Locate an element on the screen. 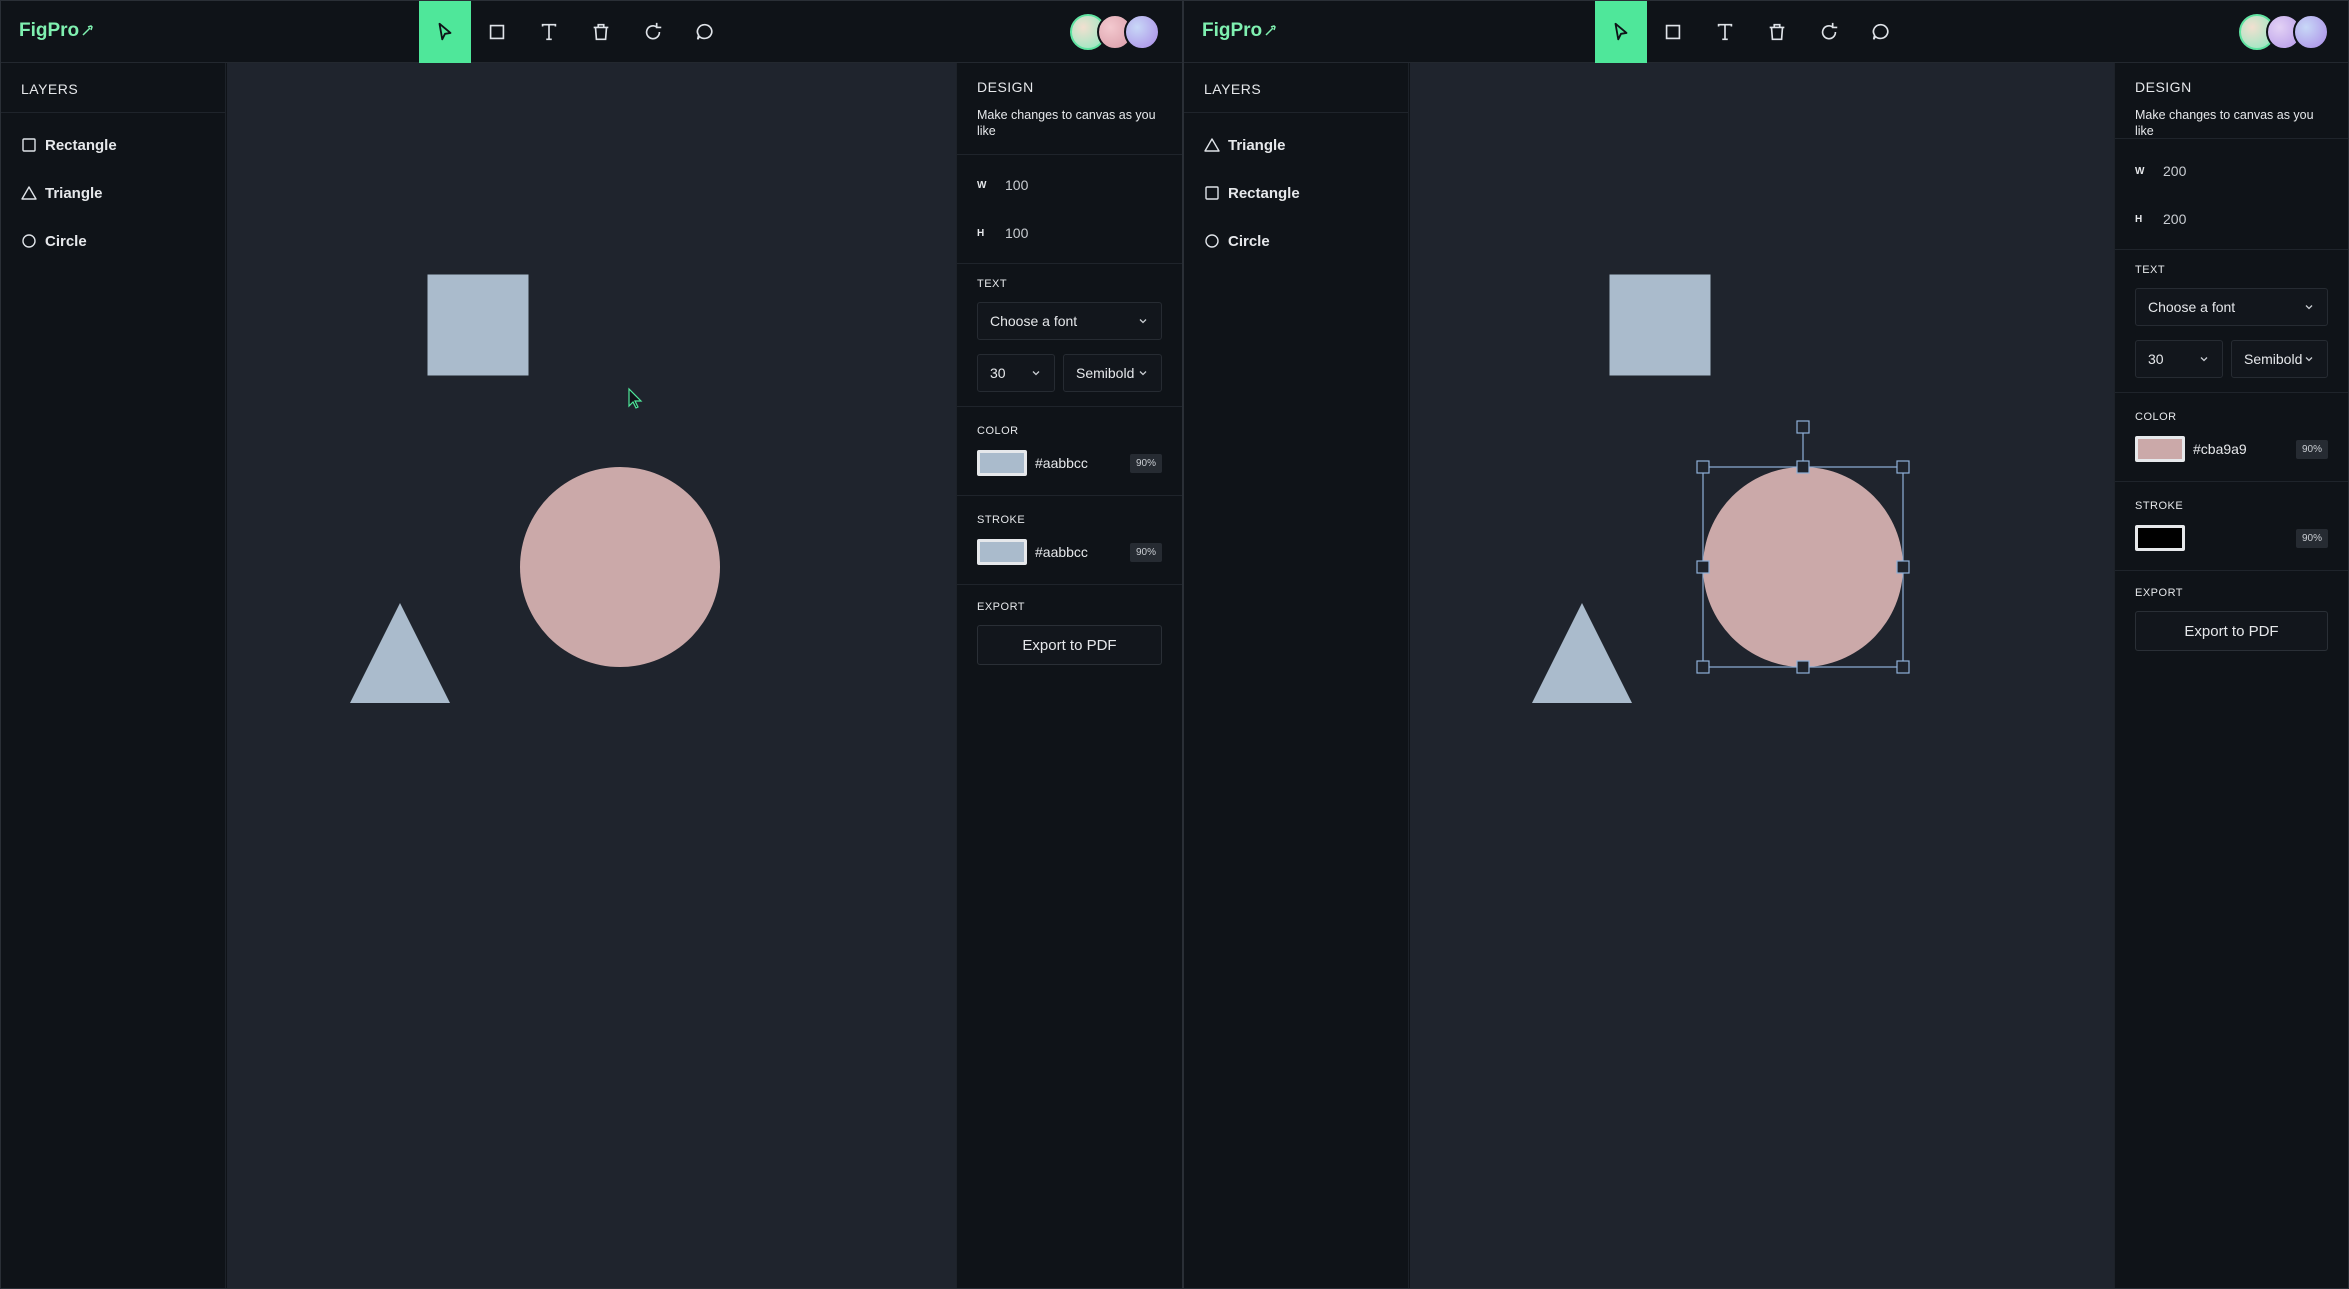 The height and width of the screenshot is (1289, 2349). rotate-icon is located at coordinates (653, 31).